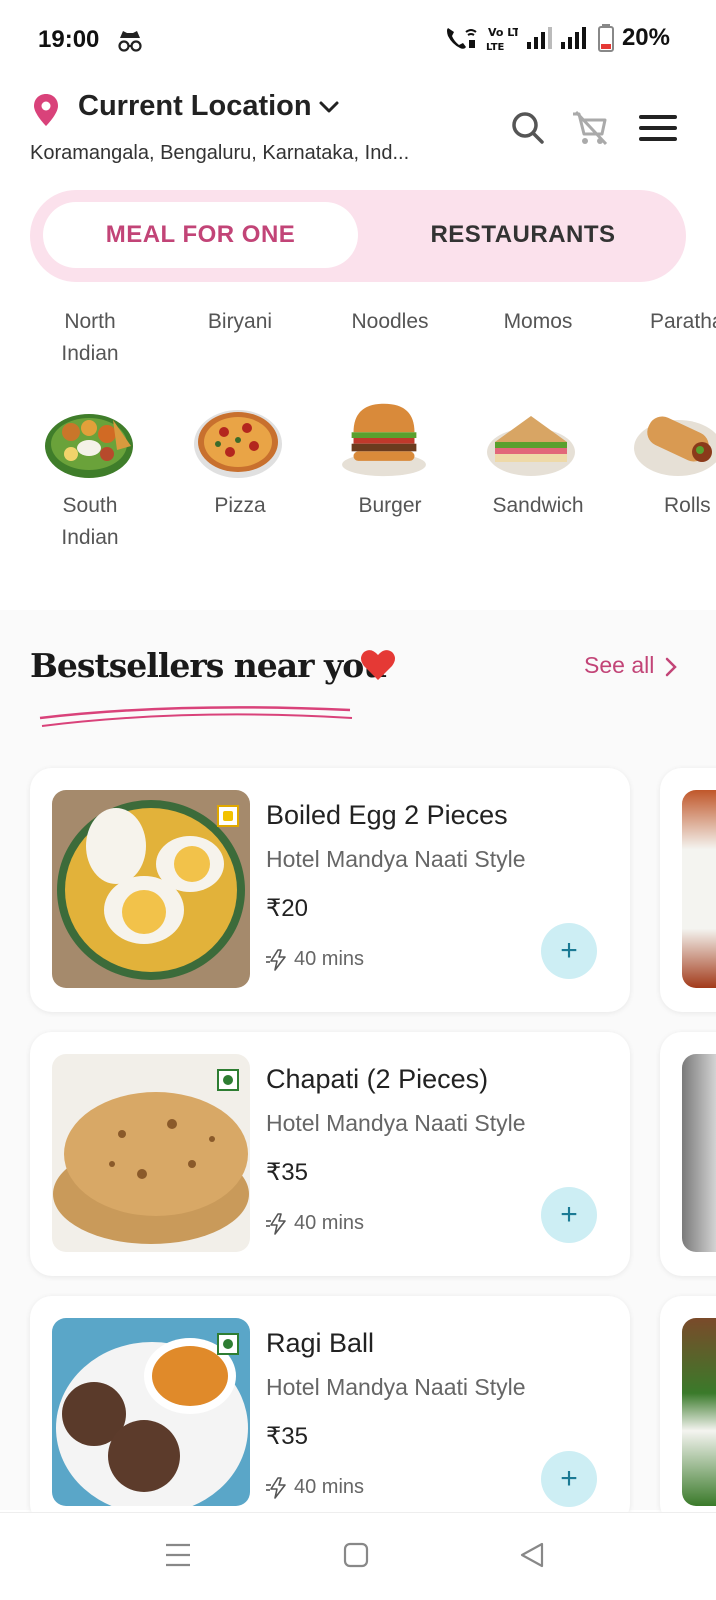 The width and height of the screenshot is (716, 1600). I want to click on status-icons: Vo LTE LTE 20%, so click(557, 38).